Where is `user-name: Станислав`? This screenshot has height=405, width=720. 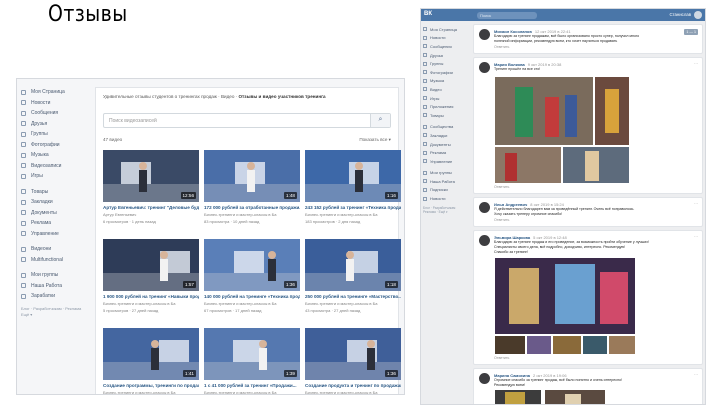 user-name: Станислав is located at coordinates (680, 14).